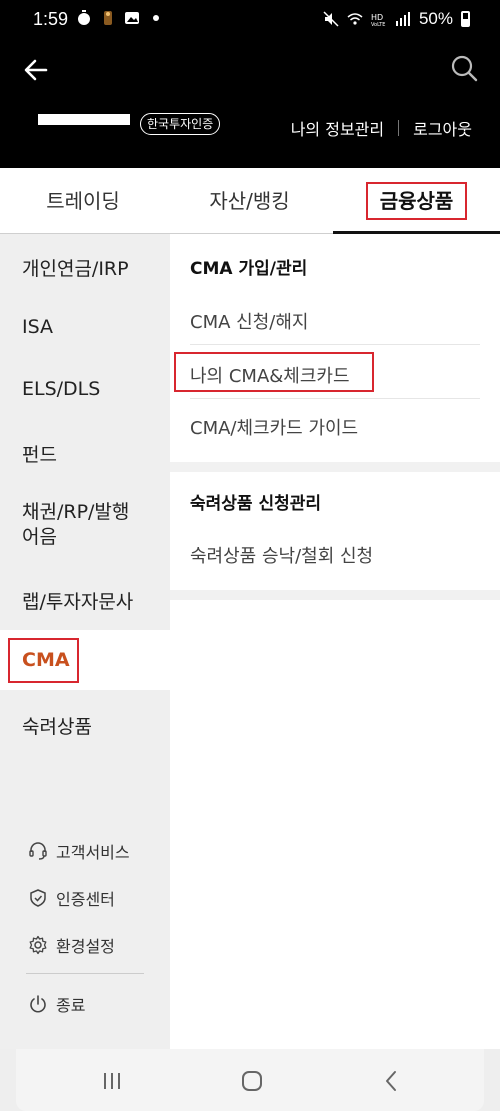  What do you see at coordinates (85, 600) in the screenshot?
I see `nav-item-wrap-advisory: 랩/투자자문사` at bounding box center [85, 600].